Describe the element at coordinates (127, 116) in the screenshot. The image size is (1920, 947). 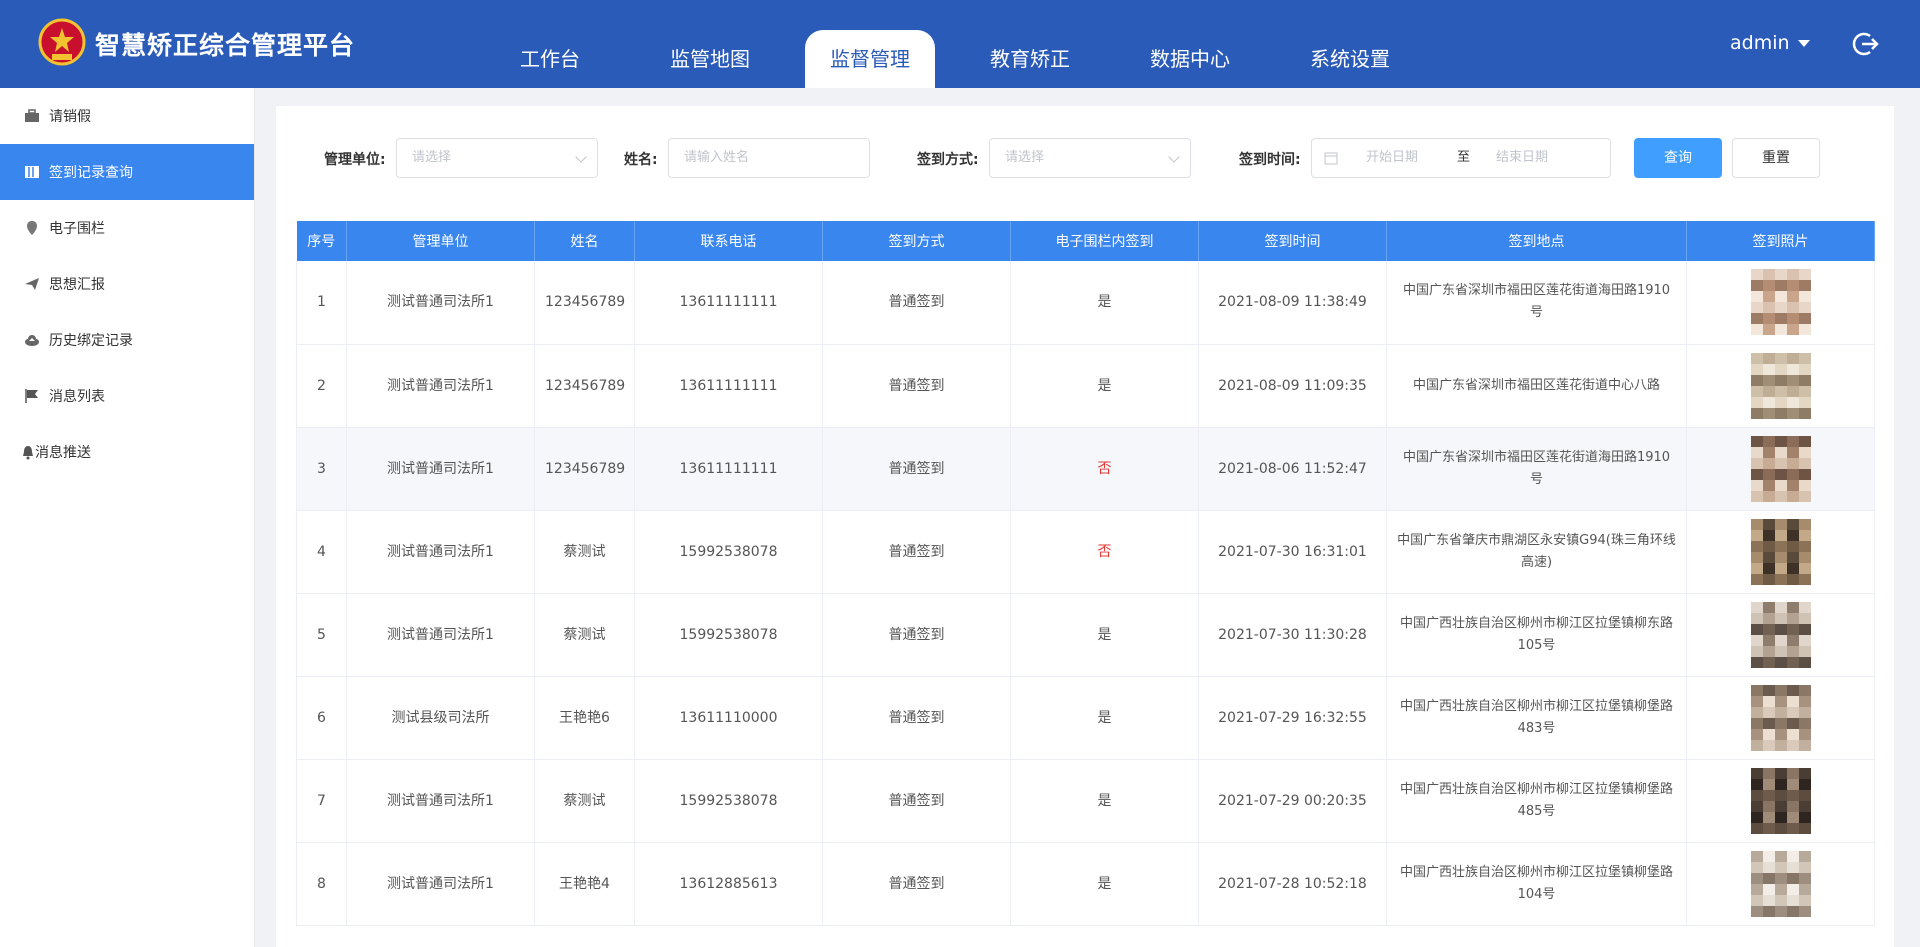
I see `sidebar-item-leave: 请销假` at that location.